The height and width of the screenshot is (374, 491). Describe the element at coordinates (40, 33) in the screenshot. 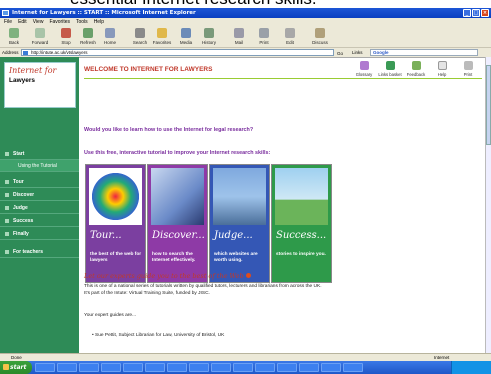

I see `forward-arrow-icon` at that location.